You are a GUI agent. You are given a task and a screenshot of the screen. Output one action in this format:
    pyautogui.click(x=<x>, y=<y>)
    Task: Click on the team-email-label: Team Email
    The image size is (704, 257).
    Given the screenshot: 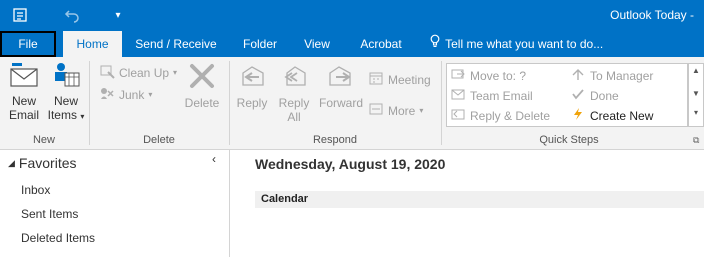 What is the action you would take?
    pyautogui.click(x=501, y=95)
    